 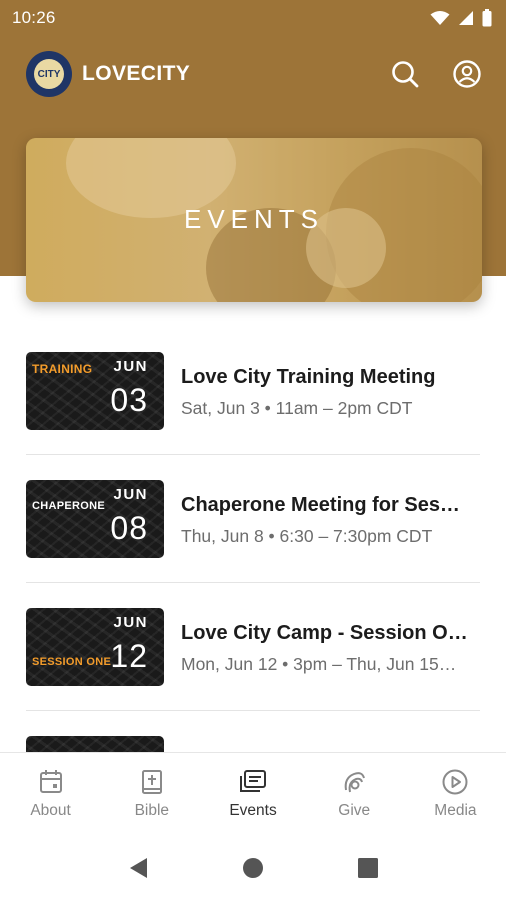 What do you see at coordinates (466, 18) in the screenshot?
I see `signal-icon` at bounding box center [466, 18].